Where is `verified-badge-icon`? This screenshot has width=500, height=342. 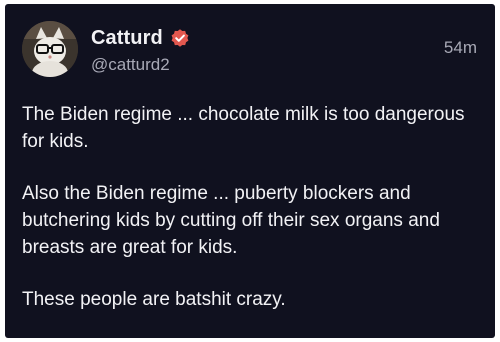
verified-badge-icon is located at coordinates (180, 38).